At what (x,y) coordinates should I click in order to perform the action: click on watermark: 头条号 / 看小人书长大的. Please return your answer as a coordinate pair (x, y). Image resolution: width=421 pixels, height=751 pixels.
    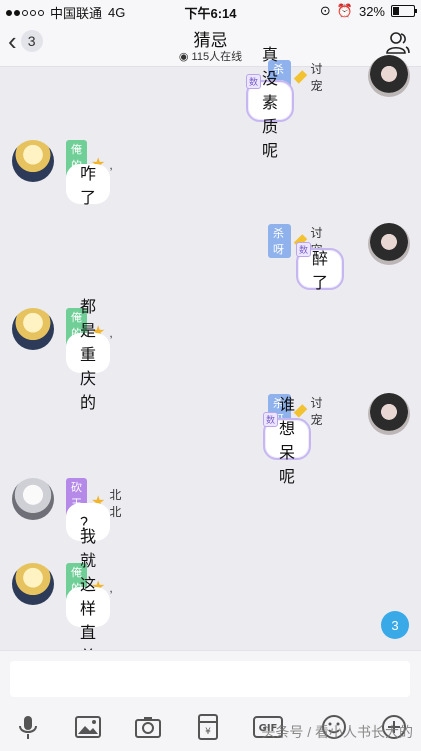
    Looking at the image, I should click on (337, 732).